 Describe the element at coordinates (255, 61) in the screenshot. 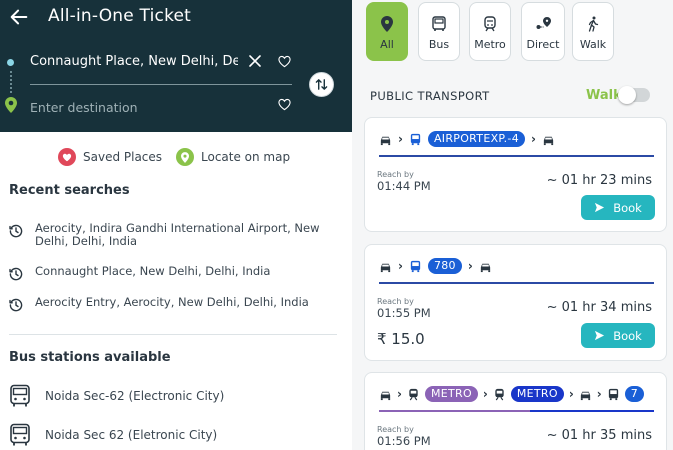

I see `clear-source-icon` at that location.